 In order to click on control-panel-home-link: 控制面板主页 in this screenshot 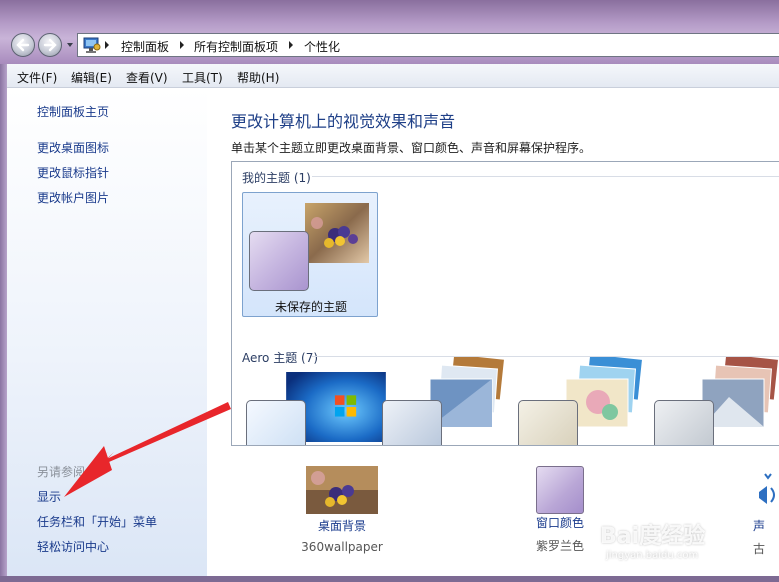, I will do `click(73, 111)`.